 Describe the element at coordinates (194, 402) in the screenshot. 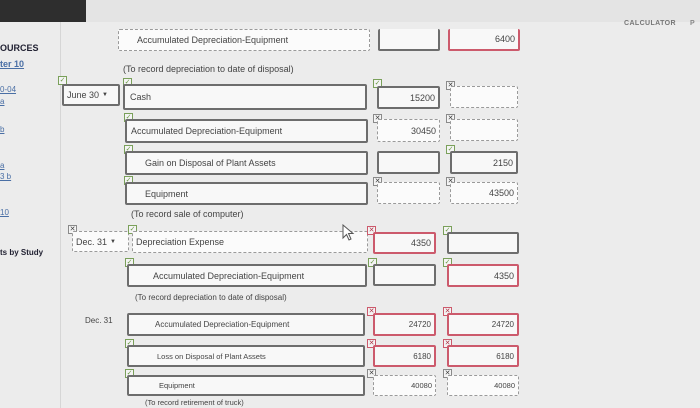

I see `explanation-4: (To record retirement of truck)` at that location.